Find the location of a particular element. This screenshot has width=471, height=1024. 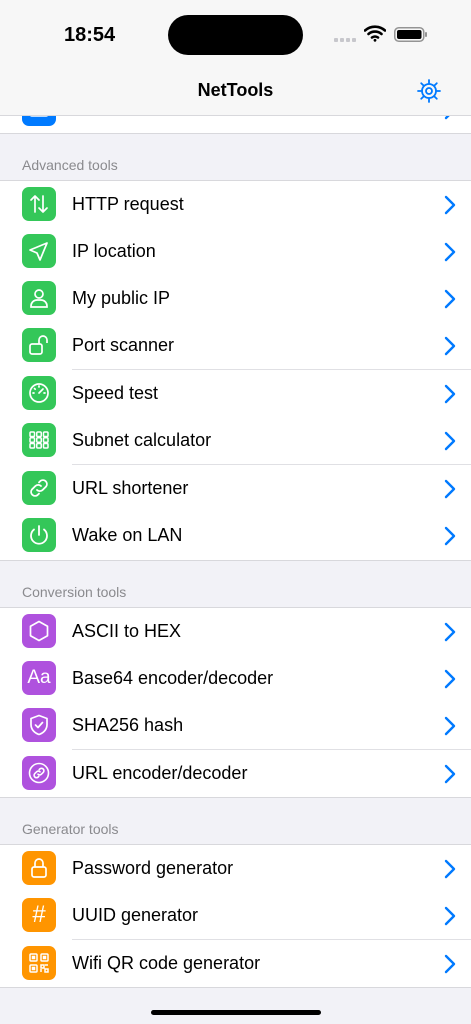

list-item-http-request: HTTP request is located at coordinates (235, 205).